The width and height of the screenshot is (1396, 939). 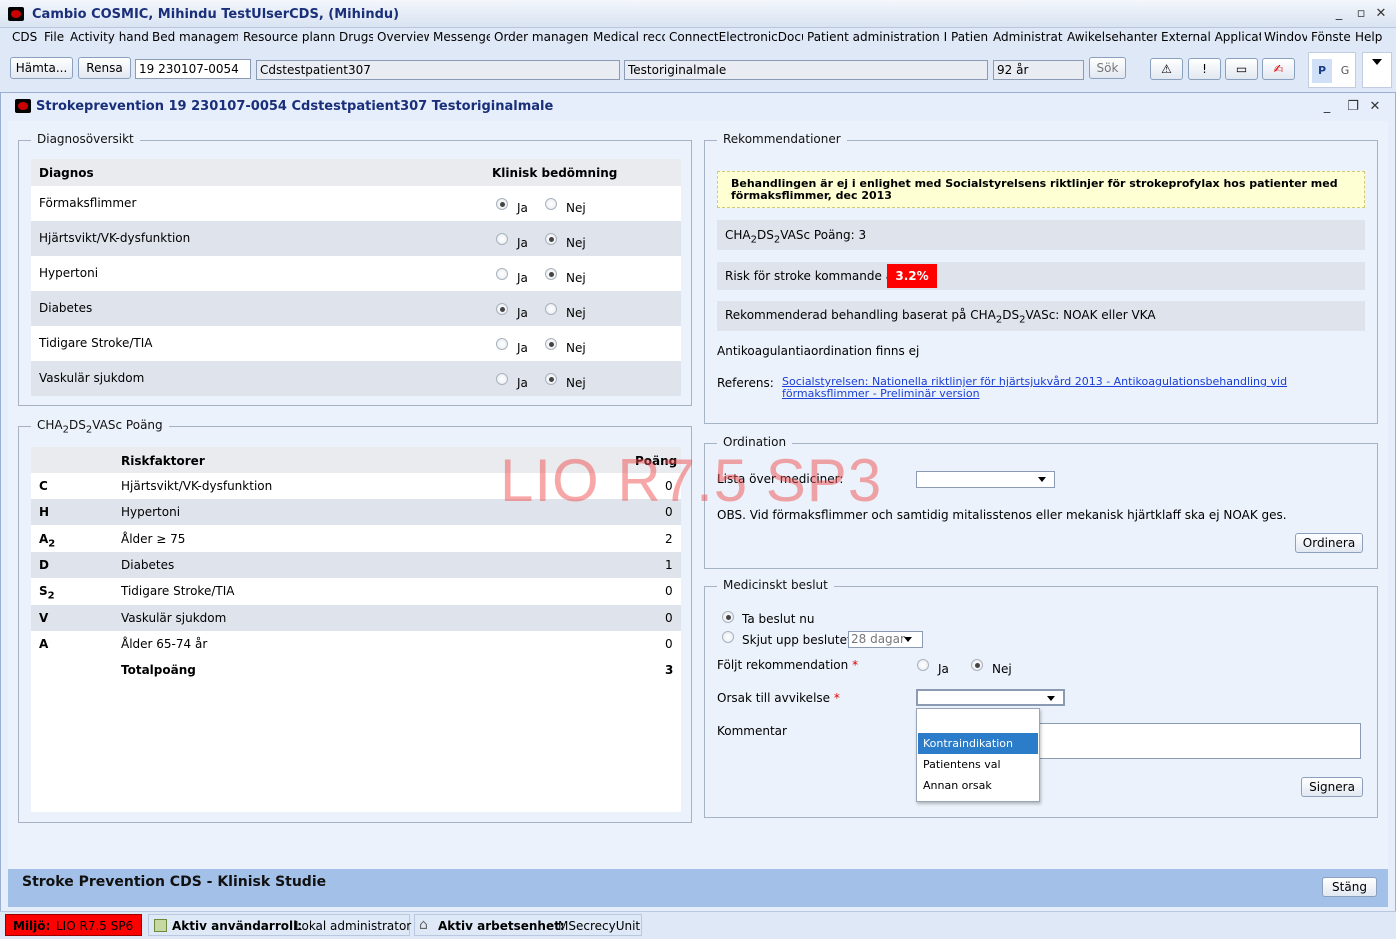 What do you see at coordinates (985, 479) in the screenshot?
I see `medicine-list-select` at bounding box center [985, 479].